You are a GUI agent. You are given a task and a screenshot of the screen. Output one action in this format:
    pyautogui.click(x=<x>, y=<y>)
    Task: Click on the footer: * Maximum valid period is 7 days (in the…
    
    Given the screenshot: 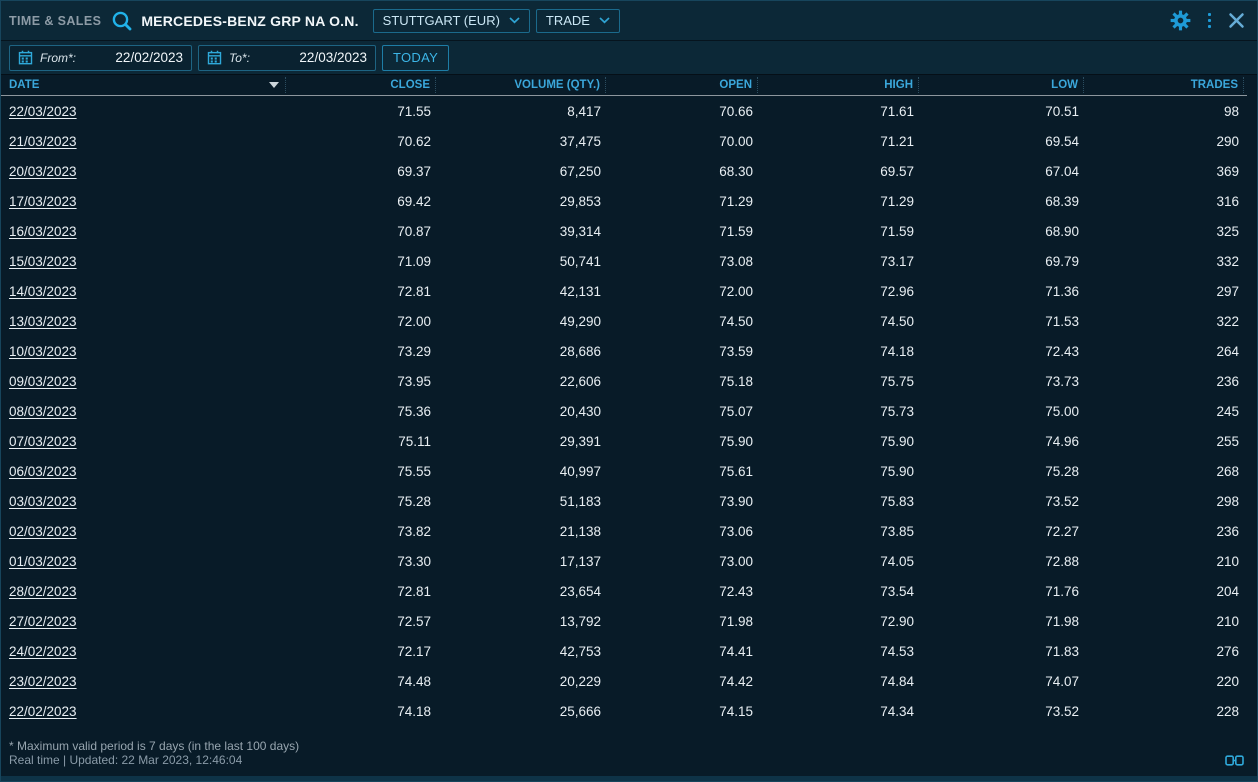 What is the action you would take?
    pyautogui.click(x=629, y=751)
    